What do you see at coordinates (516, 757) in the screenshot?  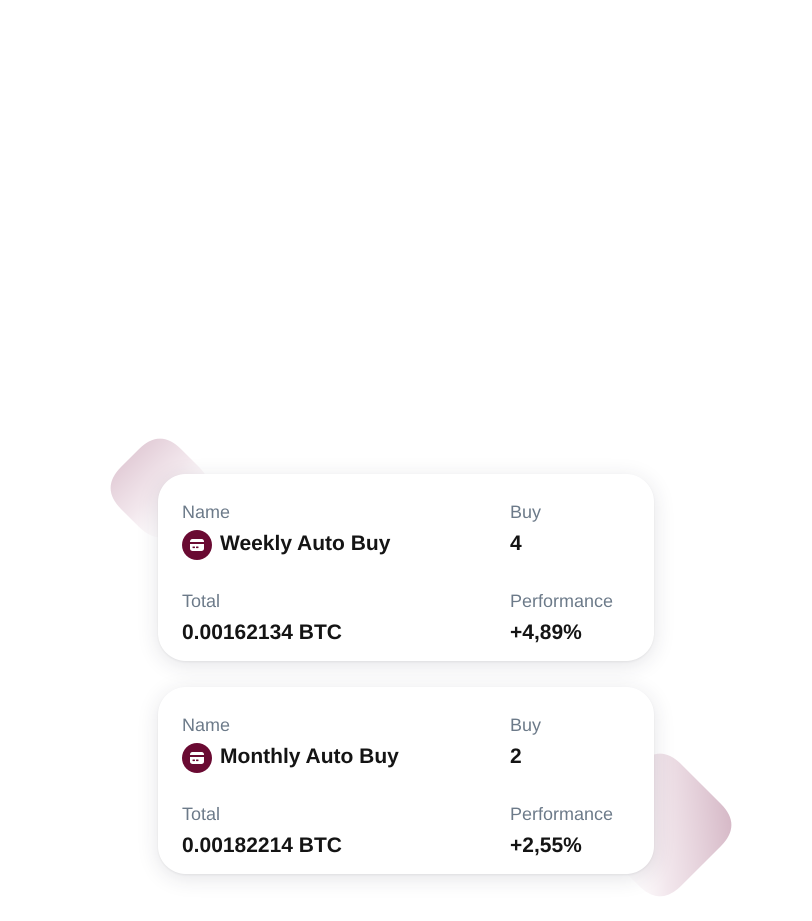 I see `buy-count: 2` at bounding box center [516, 757].